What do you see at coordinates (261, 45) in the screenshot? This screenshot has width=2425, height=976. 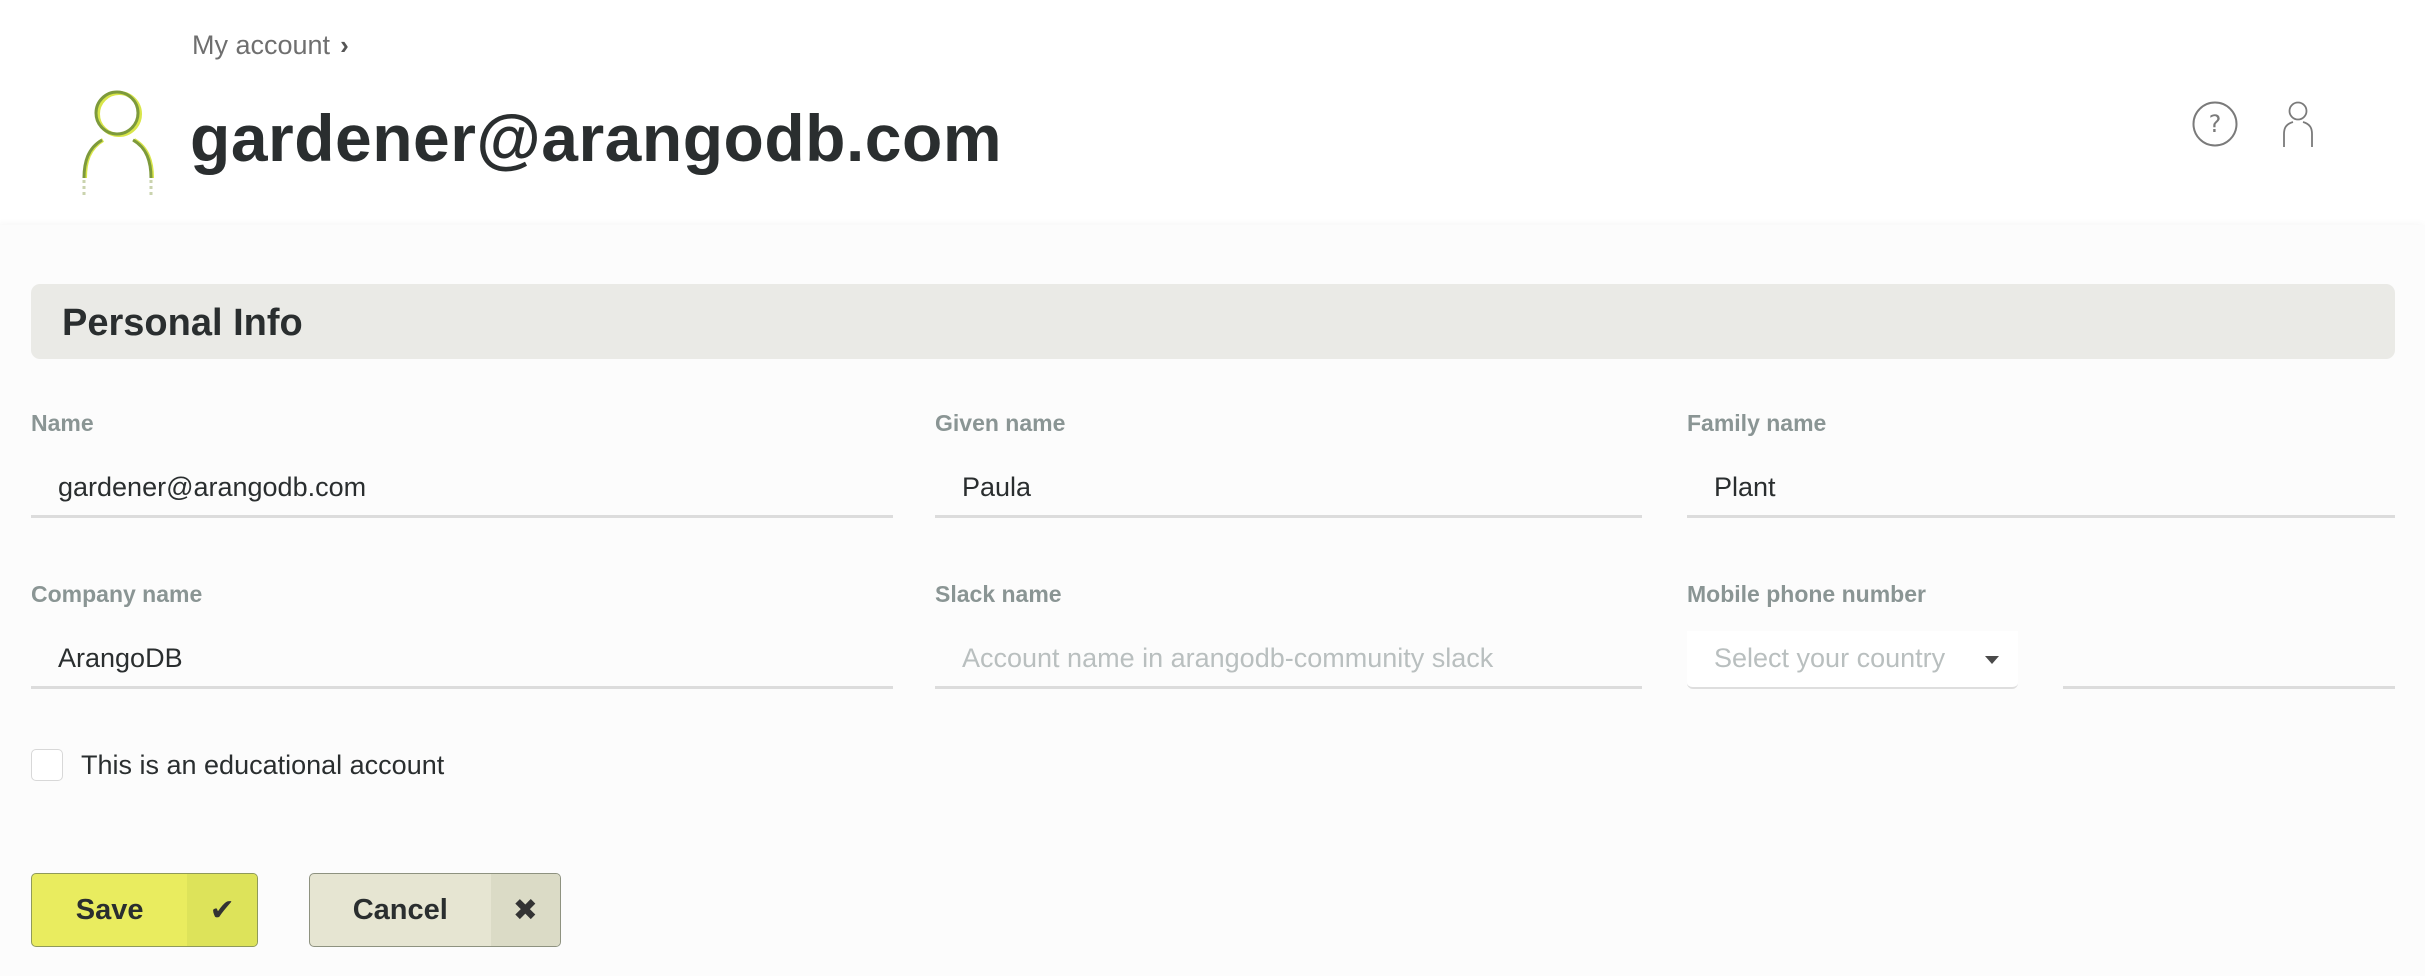 I see `breadcrumb-my-account: My account` at bounding box center [261, 45].